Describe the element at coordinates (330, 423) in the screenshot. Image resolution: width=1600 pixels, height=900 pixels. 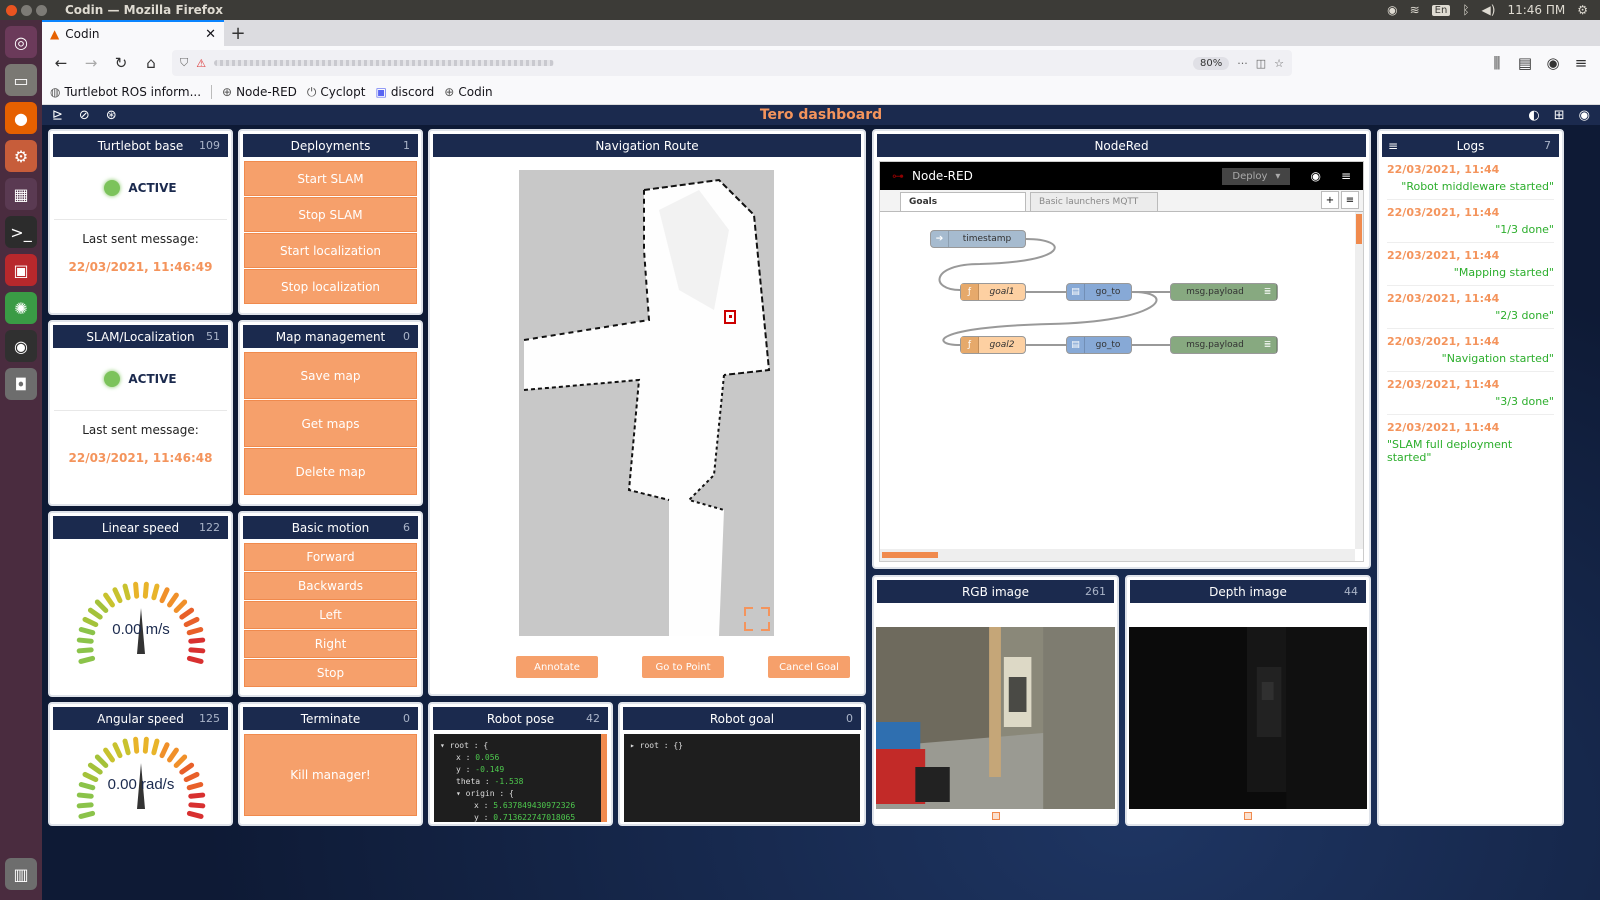
I see `get-maps-button: Get maps` at that location.